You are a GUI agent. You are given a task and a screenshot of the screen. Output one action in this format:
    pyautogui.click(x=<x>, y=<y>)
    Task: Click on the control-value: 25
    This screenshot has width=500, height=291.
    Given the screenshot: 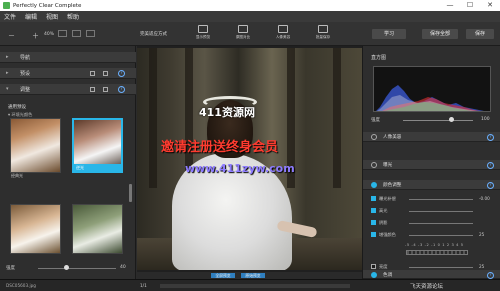 What is the action you would take?
    pyautogui.click(x=482, y=234)
    